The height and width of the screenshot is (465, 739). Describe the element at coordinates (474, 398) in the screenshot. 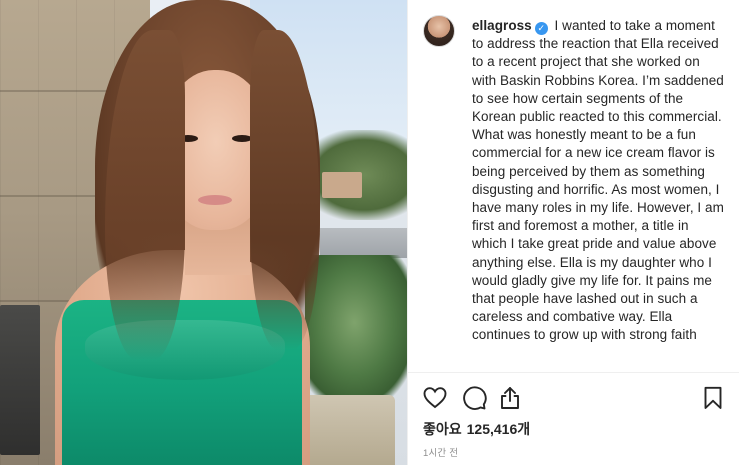

I see `comment-bubble-icon` at that location.